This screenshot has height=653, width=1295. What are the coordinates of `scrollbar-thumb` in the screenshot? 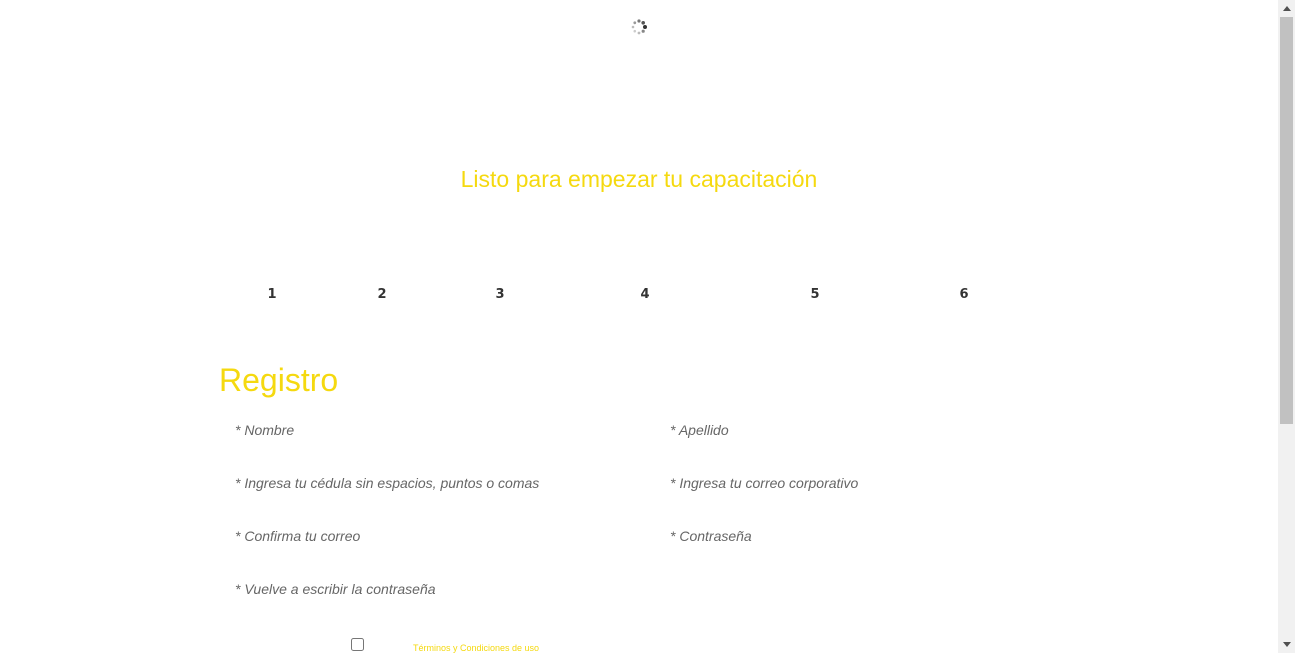 It's located at (1286, 220).